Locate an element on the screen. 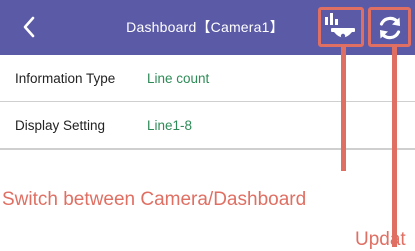 Image resolution: width=415 pixels, height=251 pixels. update-callout-label: Updat is located at coordinates (380, 239).